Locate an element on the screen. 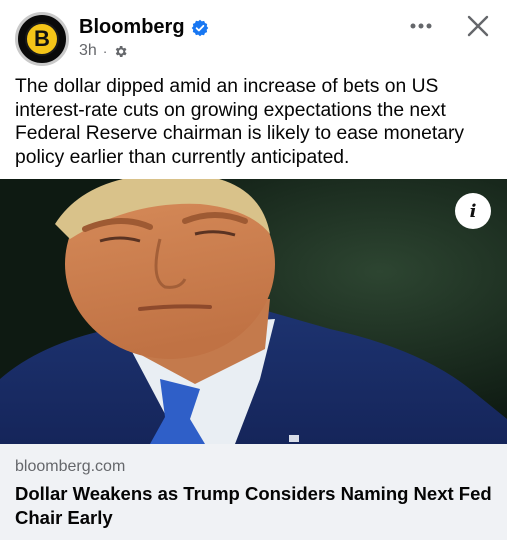 The width and height of the screenshot is (507, 540). close-button is located at coordinates (478, 26).